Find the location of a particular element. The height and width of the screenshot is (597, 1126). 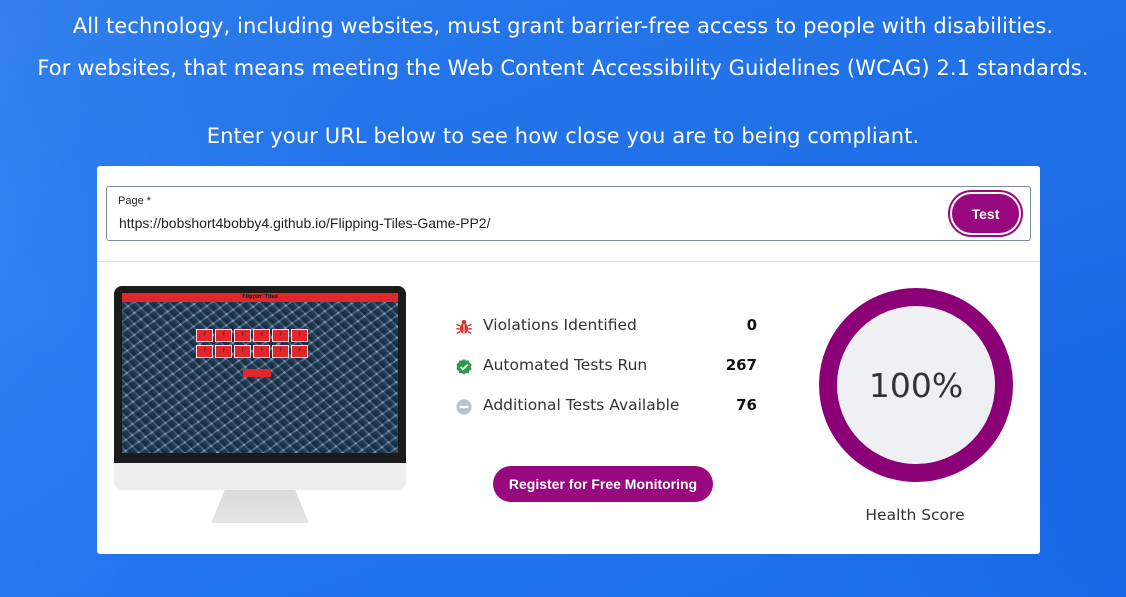

stat-value: 267 is located at coordinates (741, 365).